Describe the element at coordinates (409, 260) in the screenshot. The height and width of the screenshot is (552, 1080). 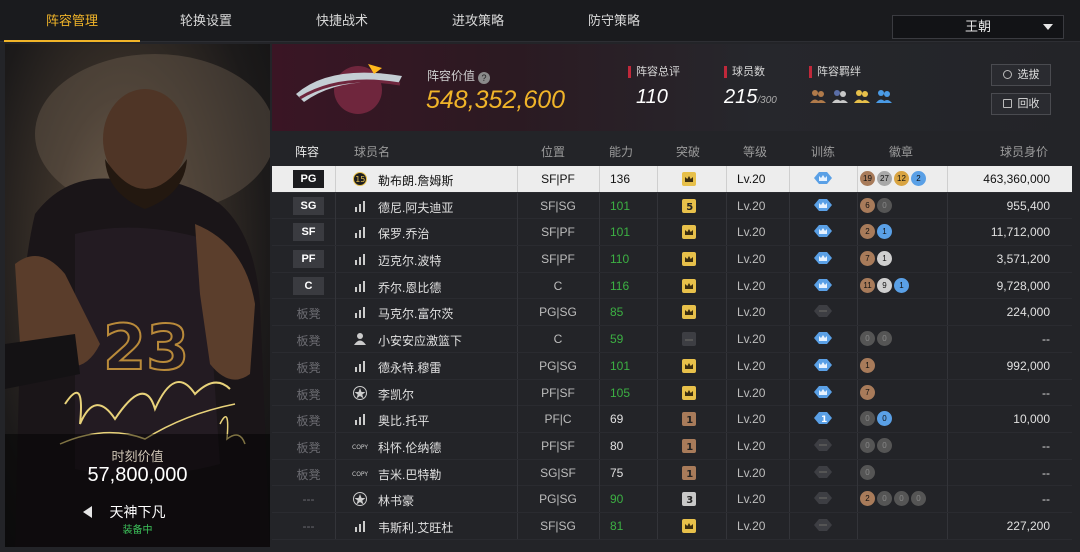
I see `player-name: 迈克尔.波特` at that location.